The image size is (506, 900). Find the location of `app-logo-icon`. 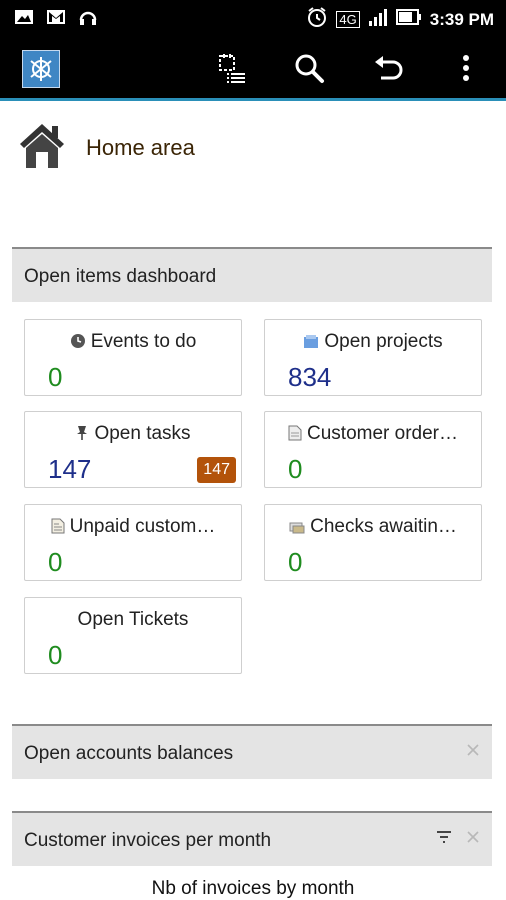

app-logo-icon is located at coordinates (41, 69).